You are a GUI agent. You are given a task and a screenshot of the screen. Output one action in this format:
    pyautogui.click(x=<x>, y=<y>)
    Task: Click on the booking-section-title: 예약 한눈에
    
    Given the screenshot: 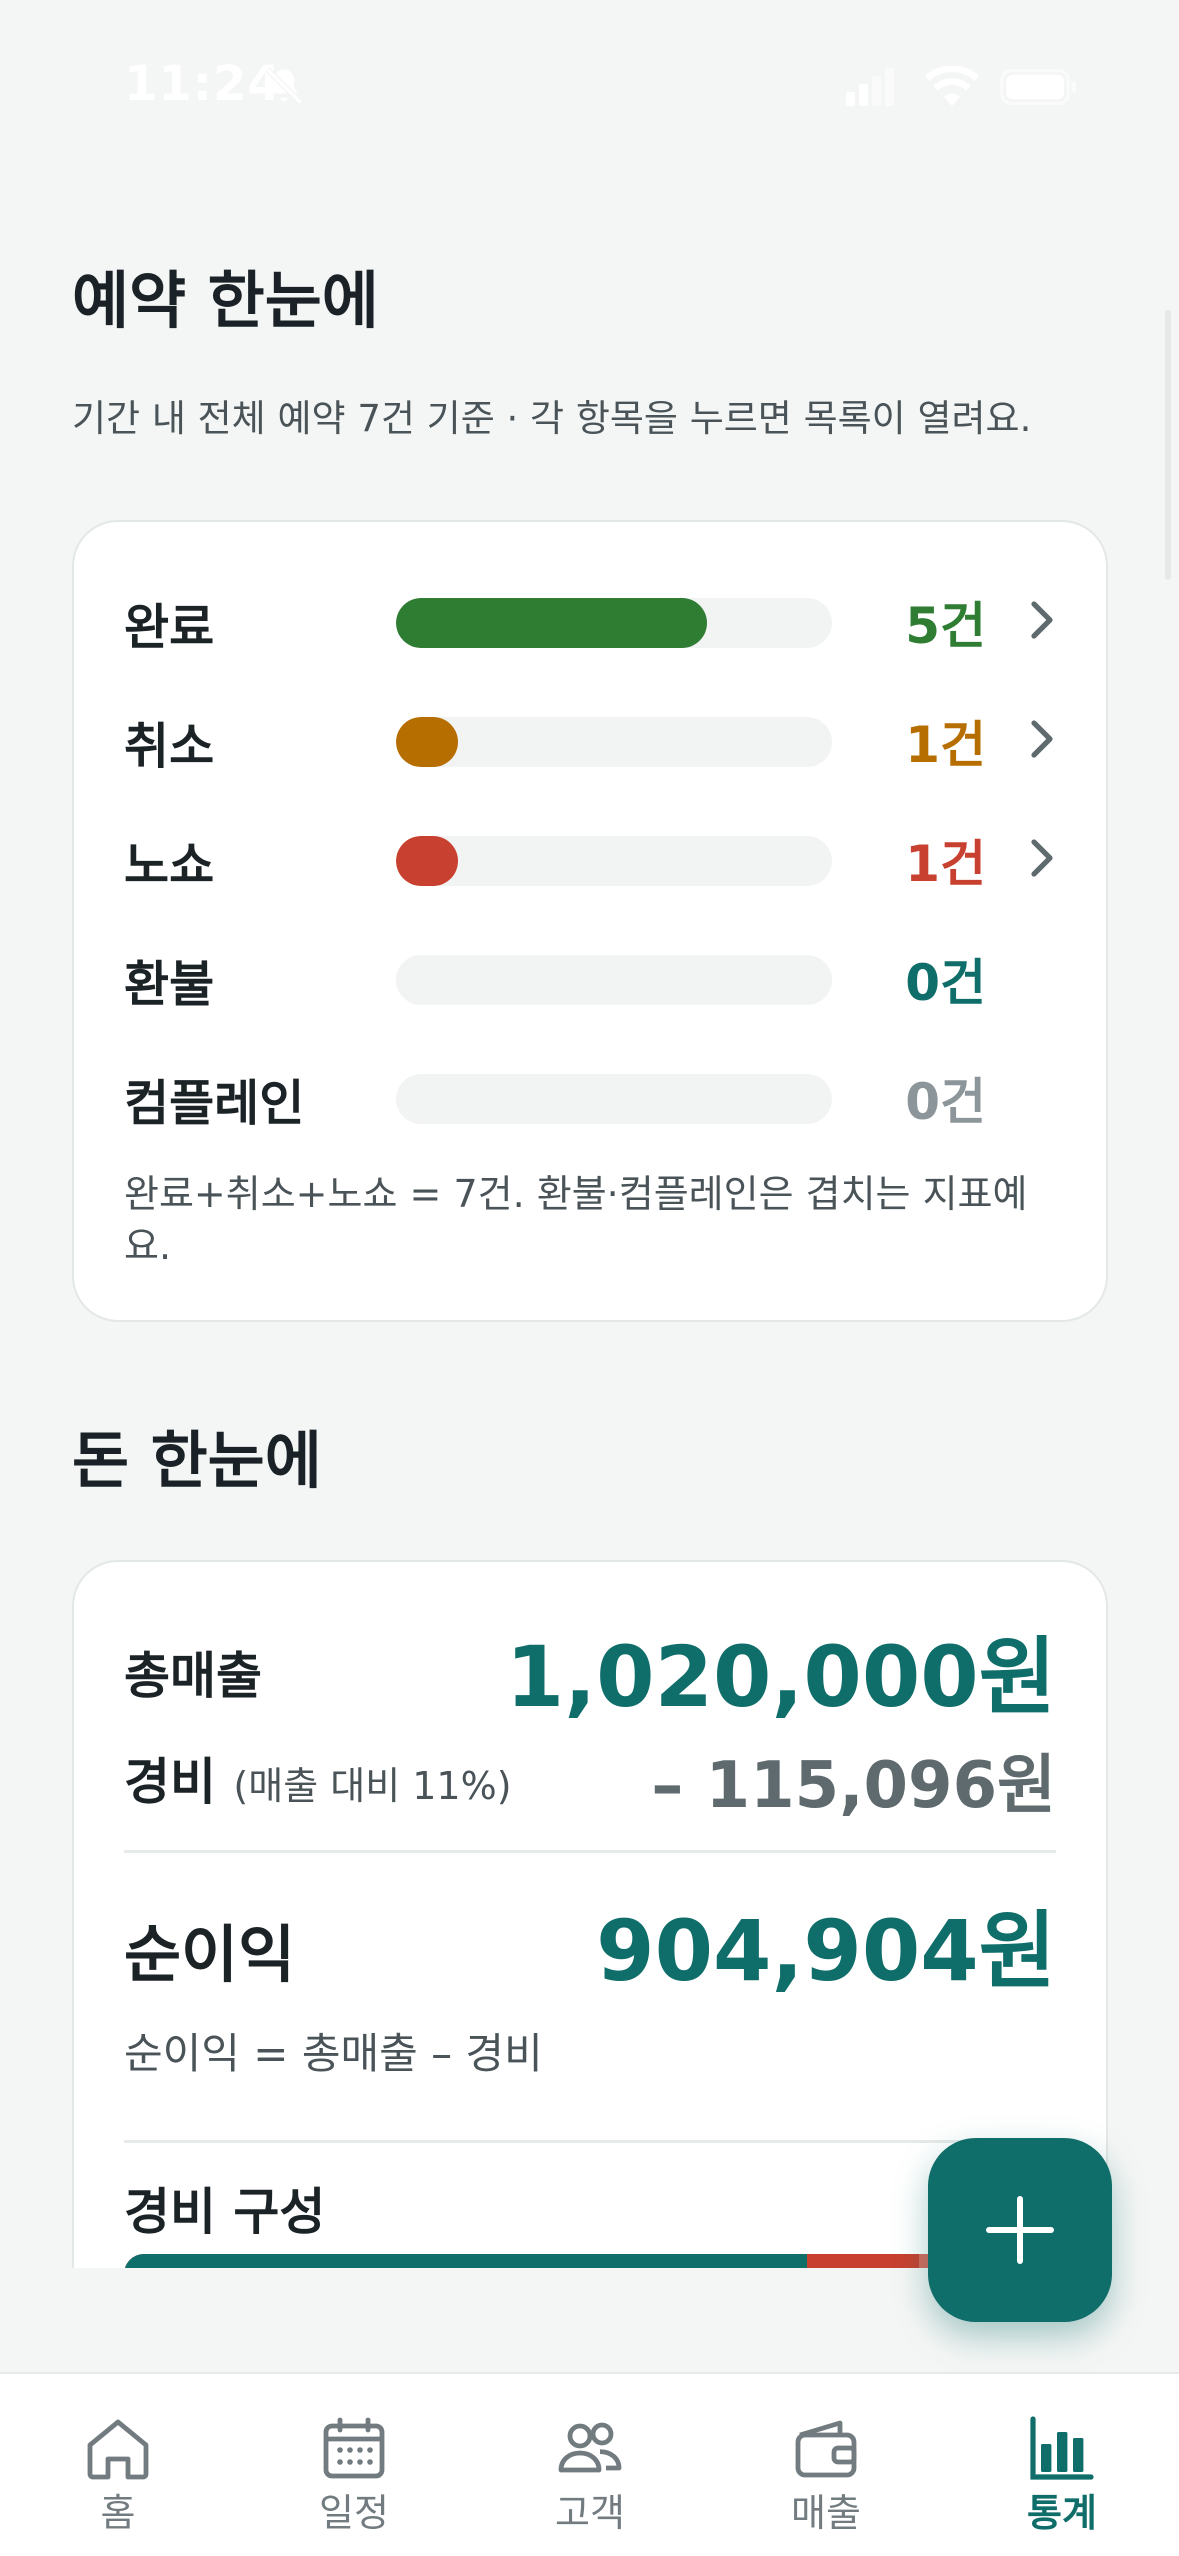 What is the action you would take?
    pyautogui.click(x=225, y=300)
    